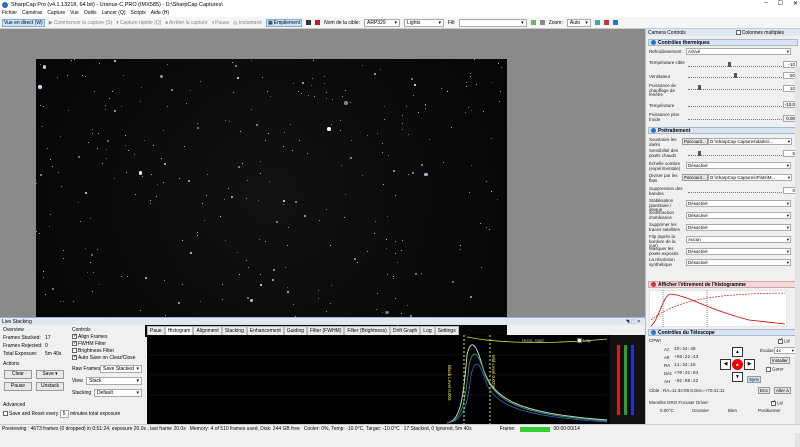 This screenshot has height=447, width=800. Describe the element at coordinates (738, 51) in the screenshot. I see `cooling-select: Activé ▾` at that location.